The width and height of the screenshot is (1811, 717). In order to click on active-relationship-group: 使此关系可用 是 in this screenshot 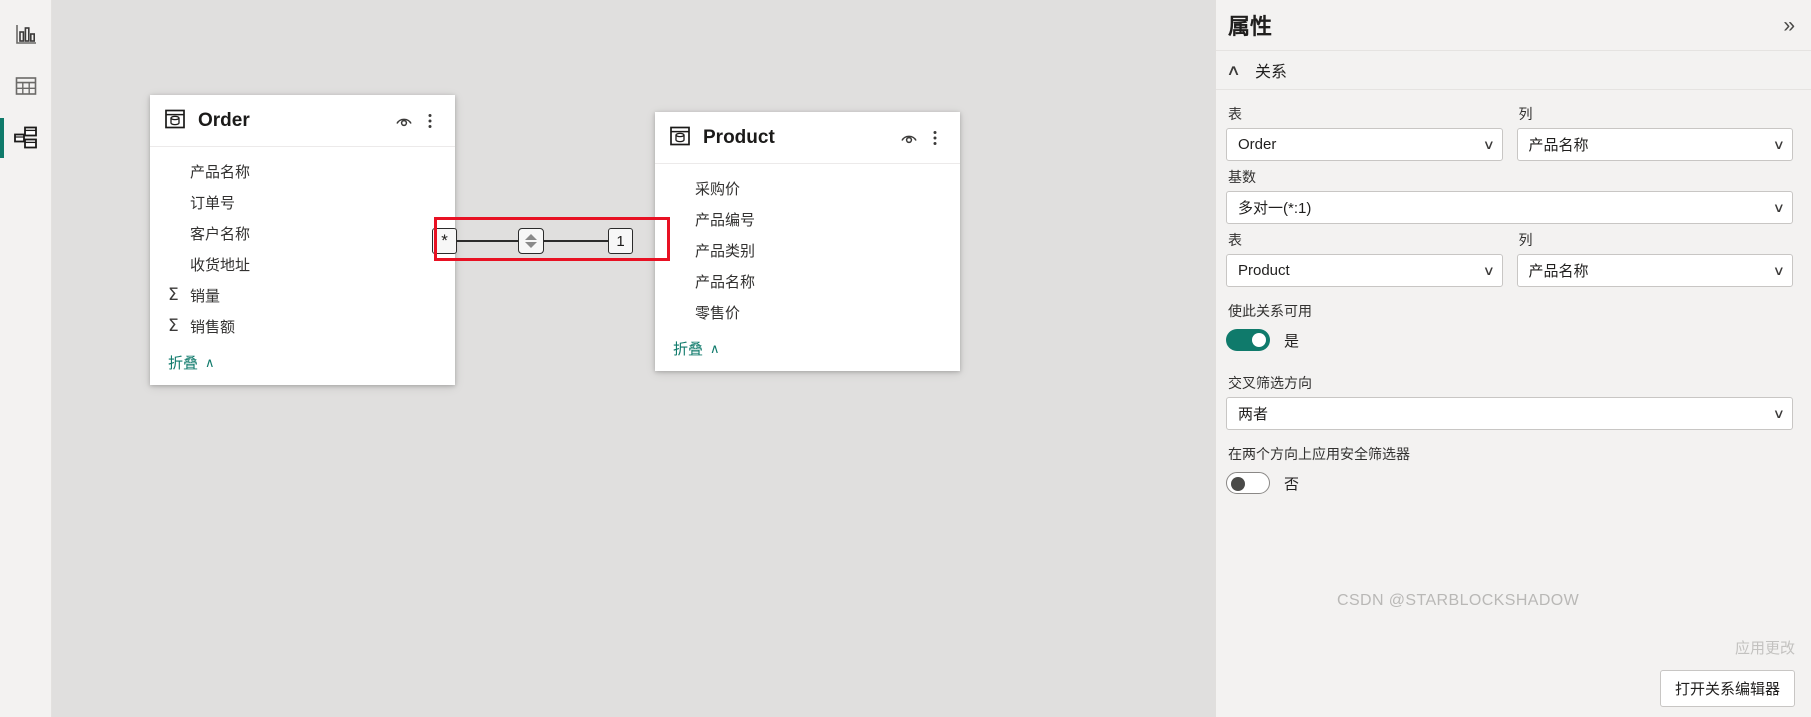, I will do `click(1509, 326)`.